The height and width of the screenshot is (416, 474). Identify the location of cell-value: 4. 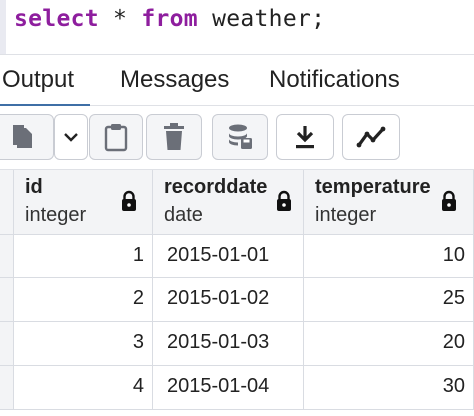
(138, 386).